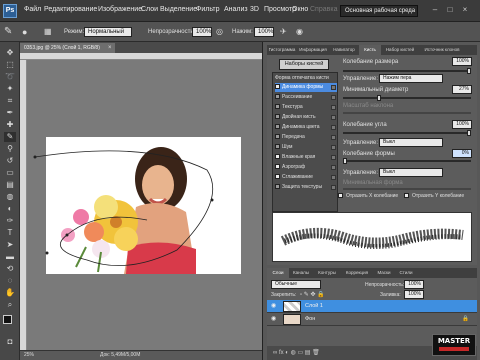 The image size is (480, 360). What do you see at coordinates (120, 9) in the screenshot?
I see `menu-image: Изображение` at bounding box center [120, 9].